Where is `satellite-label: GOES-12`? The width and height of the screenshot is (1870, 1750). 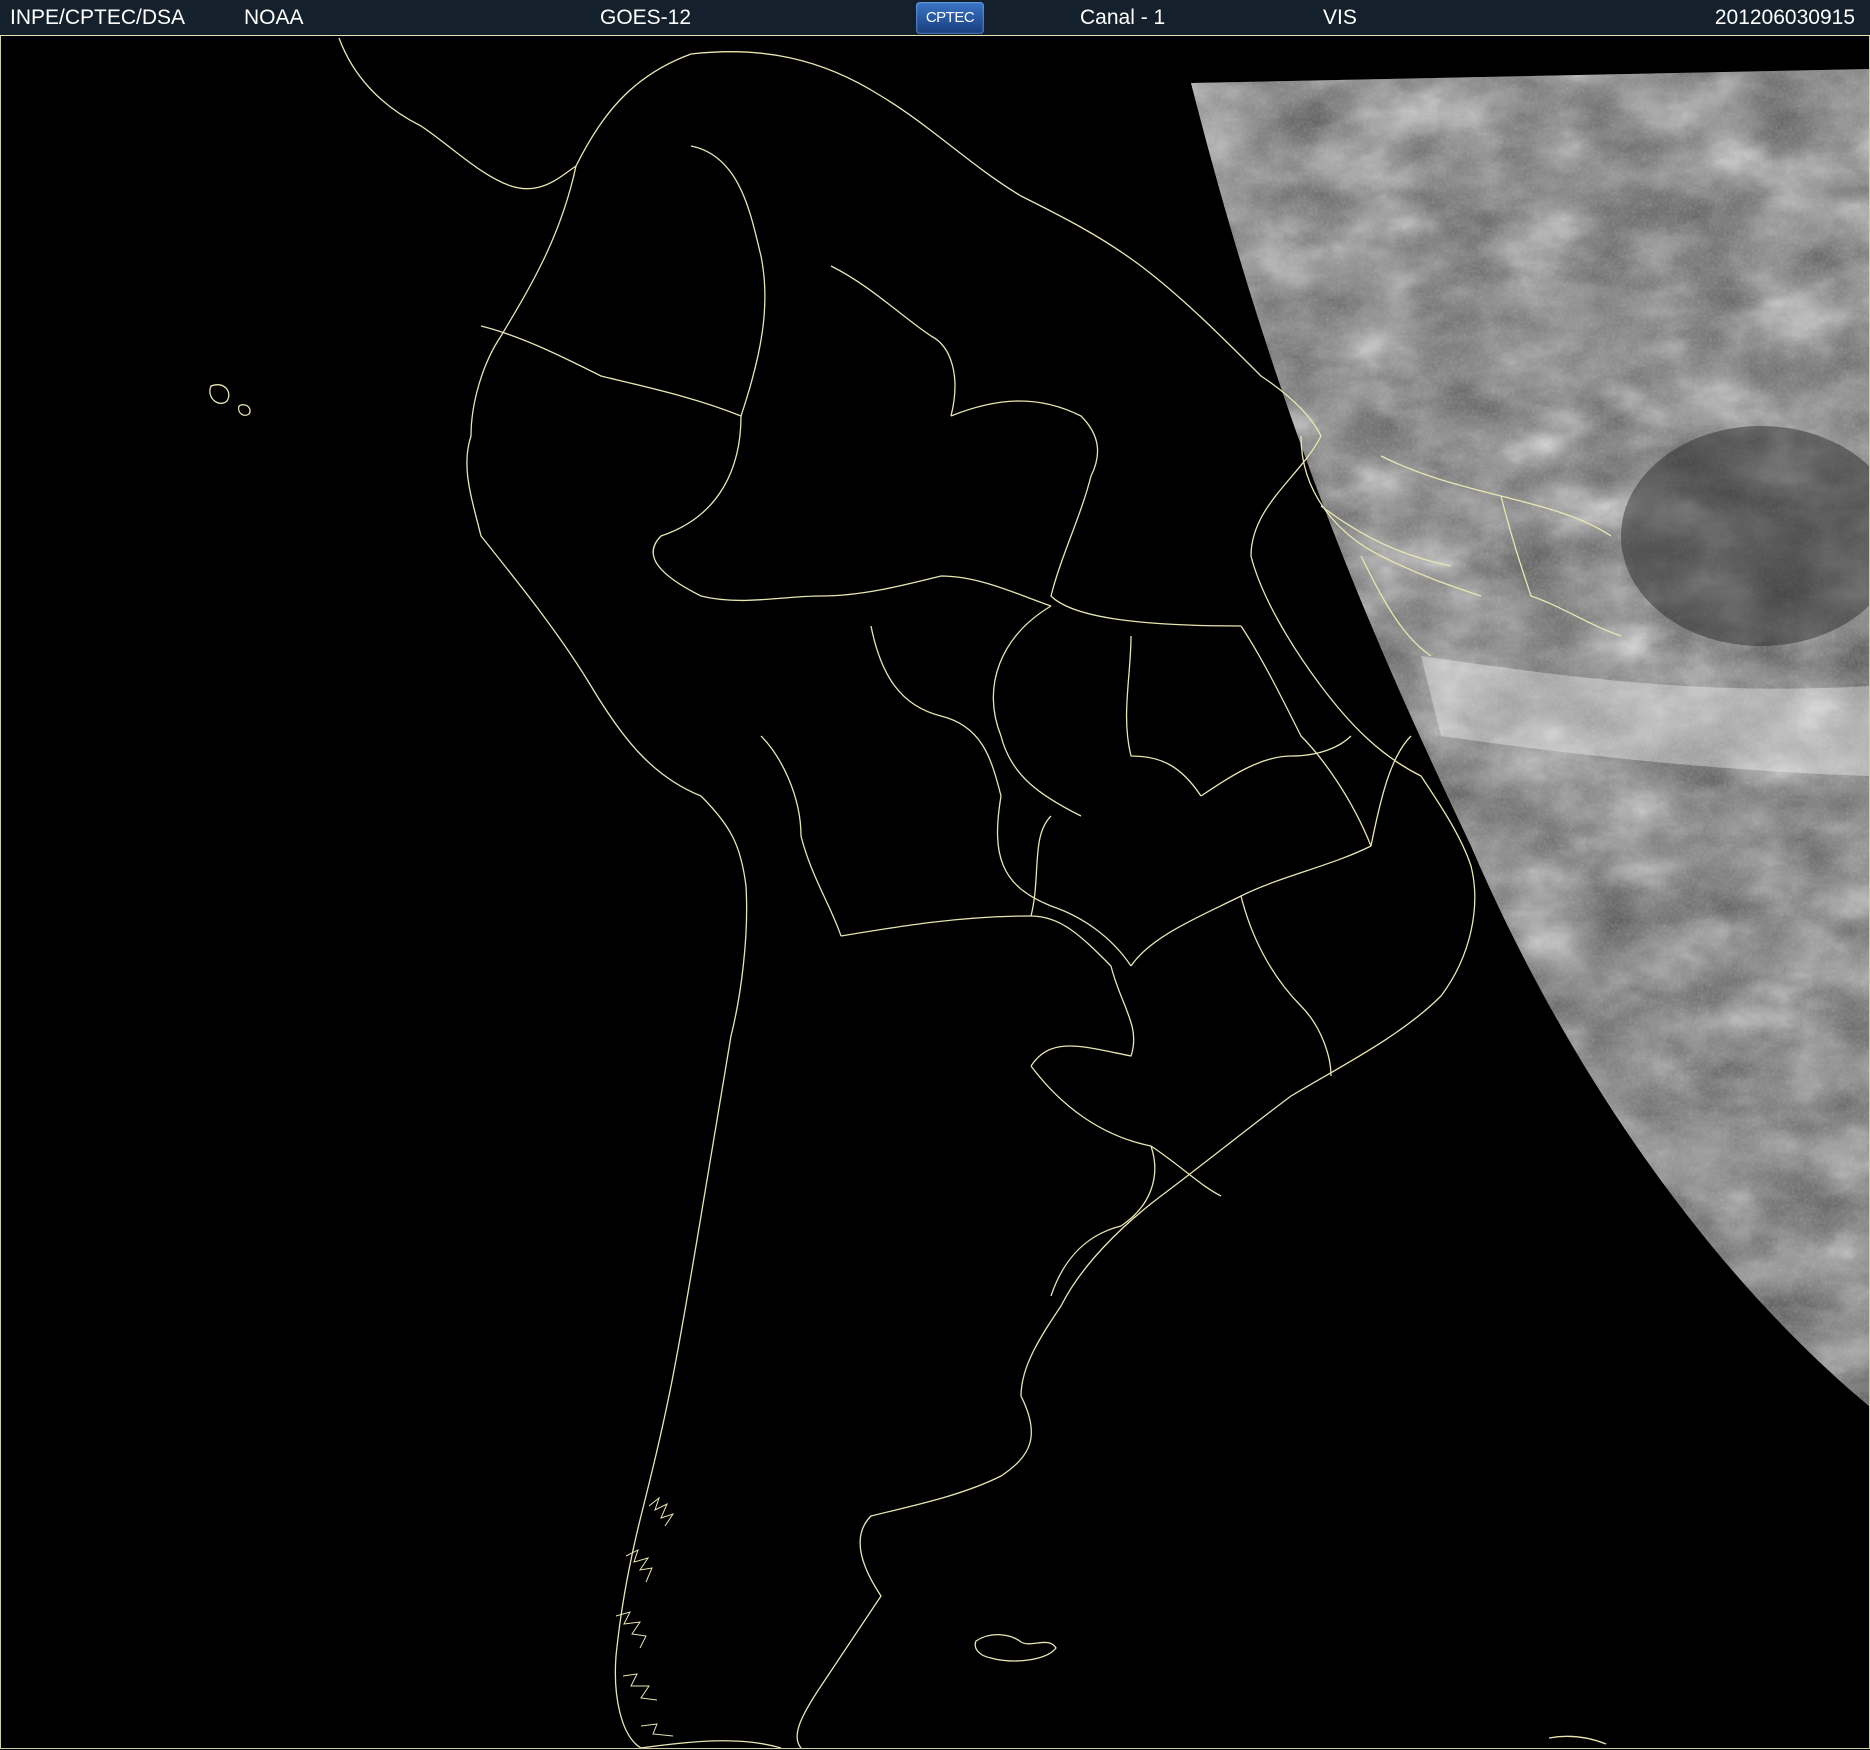
satellite-label: GOES-12 is located at coordinates (646, 17).